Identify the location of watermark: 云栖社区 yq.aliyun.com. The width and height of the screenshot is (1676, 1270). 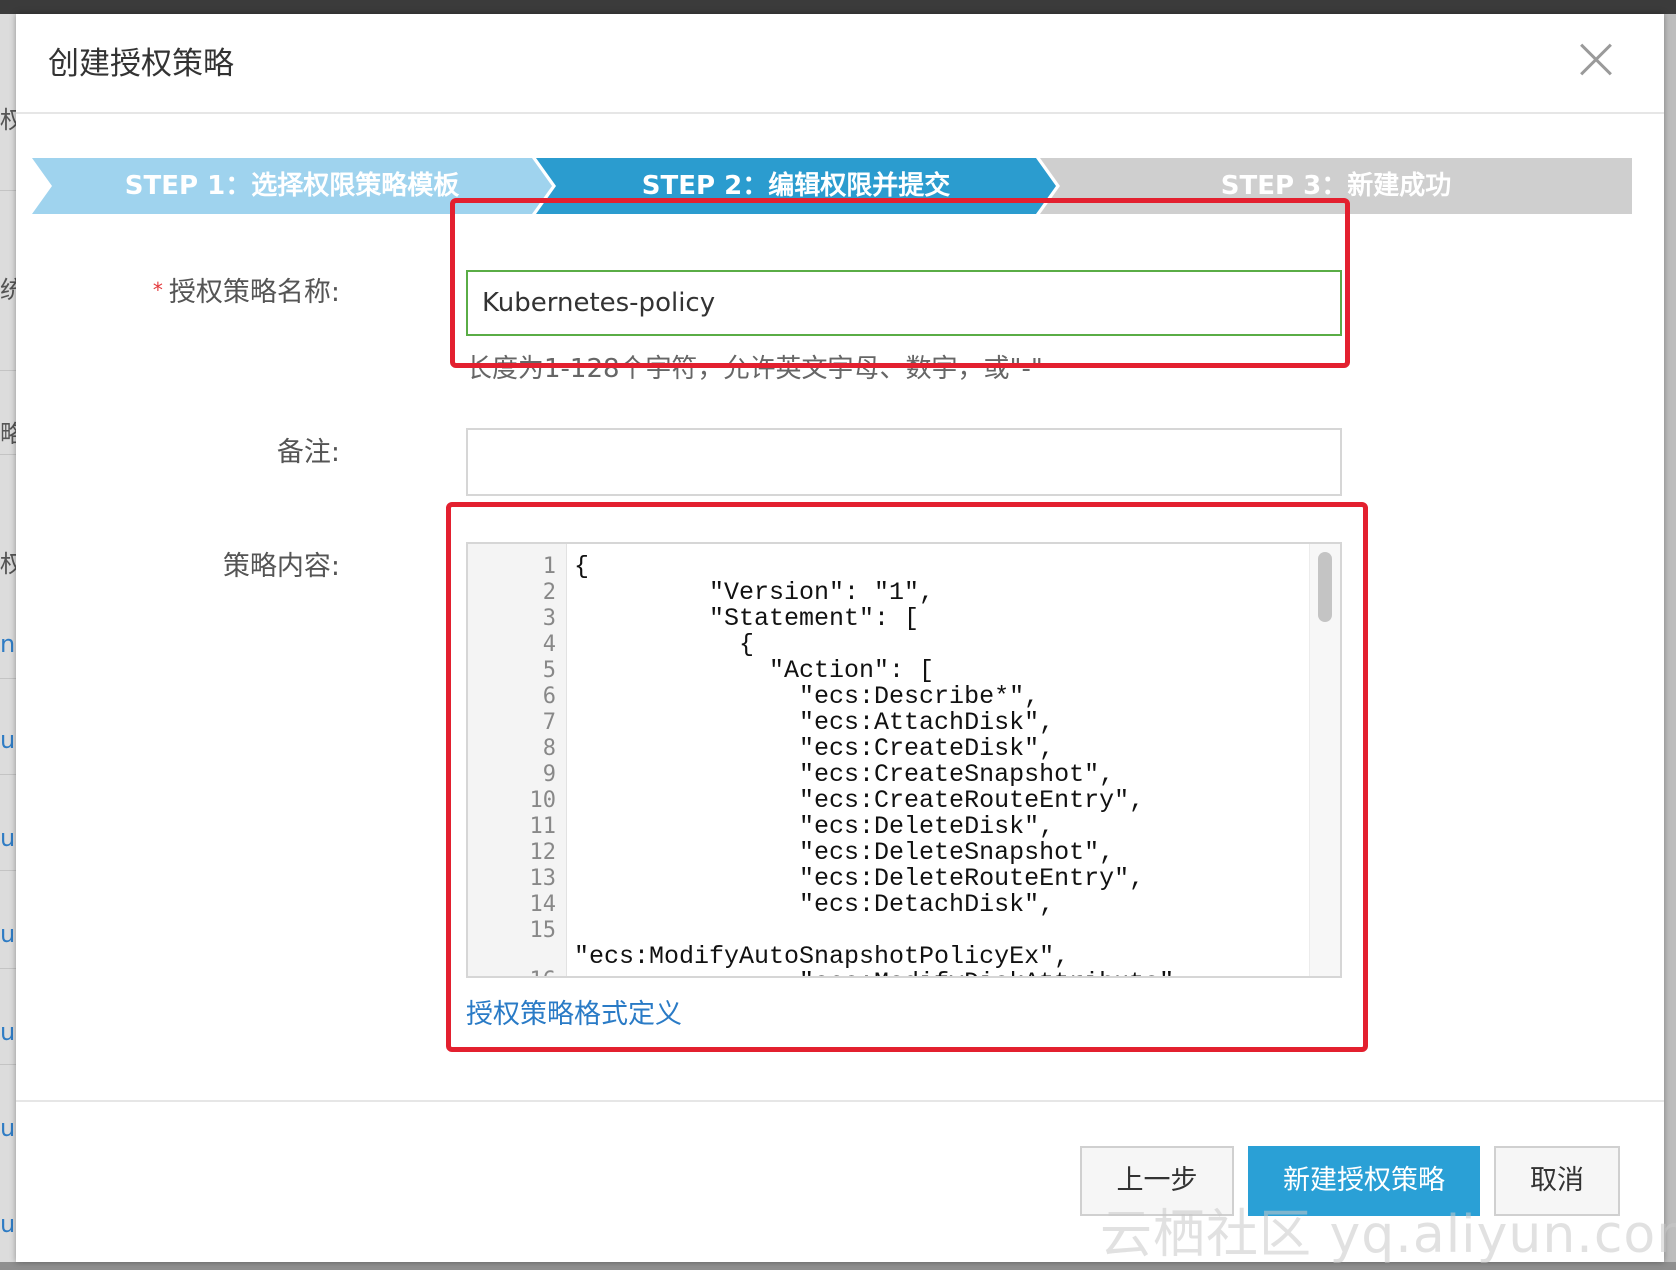
(1388, 1235).